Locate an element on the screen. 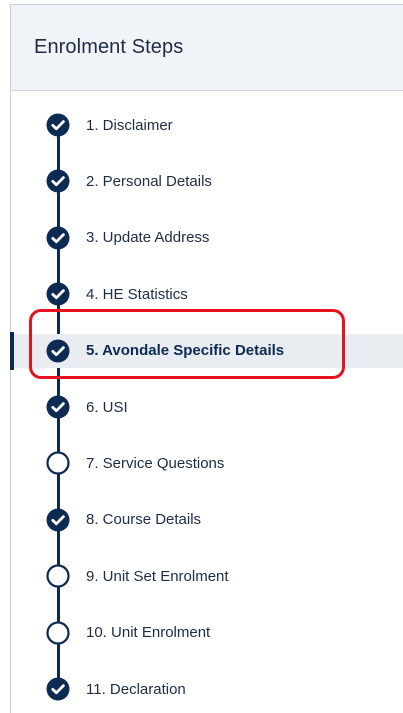 This screenshot has width=403, height=713. step-label: 4. HE Statistics is located at coordinates (137, 294).